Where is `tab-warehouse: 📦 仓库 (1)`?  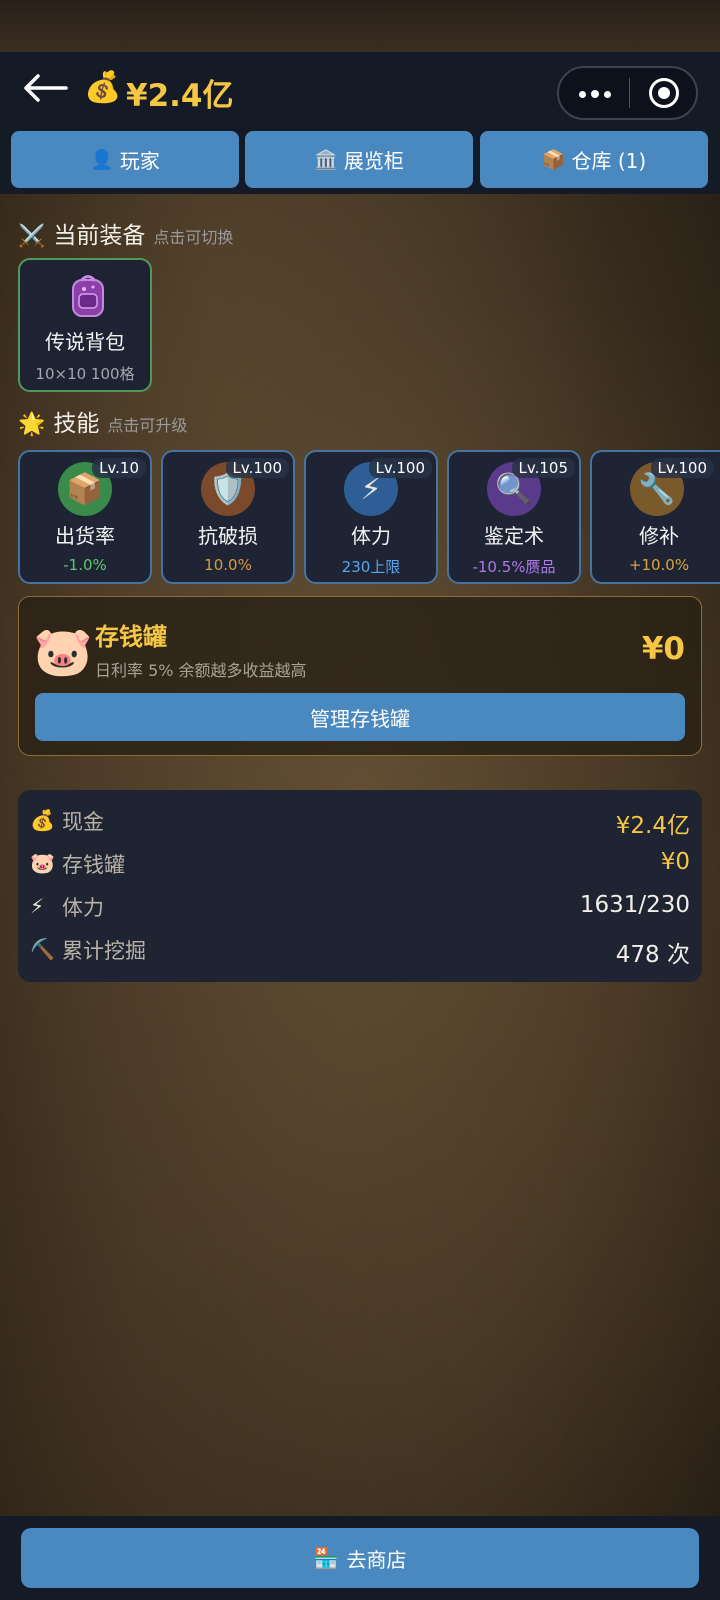
tab-warehouse: 📦 仓库 (1) is located at coordinates (594, 159).